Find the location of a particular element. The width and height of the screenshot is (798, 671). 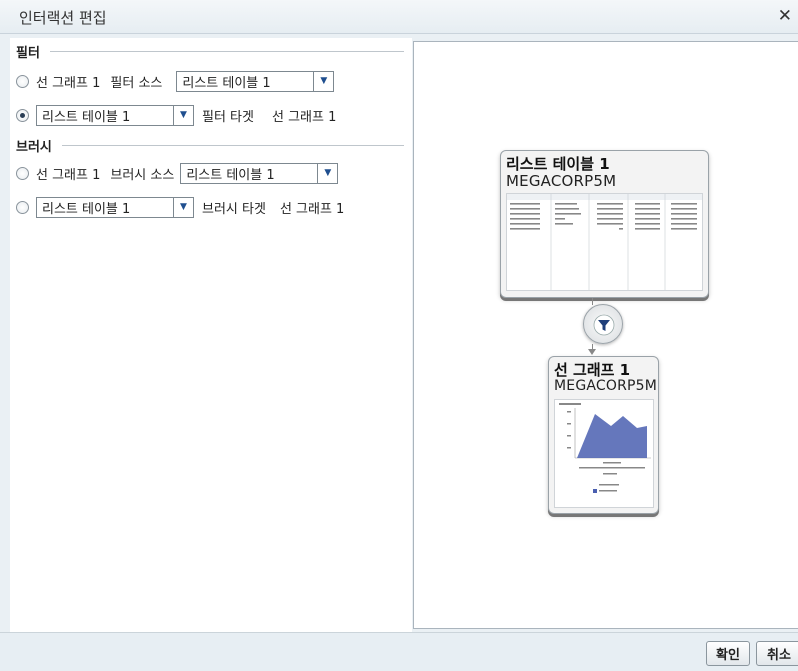

brush-target-select: 리스트 테이블 1 ▼ is located at coordinates (259, 173).